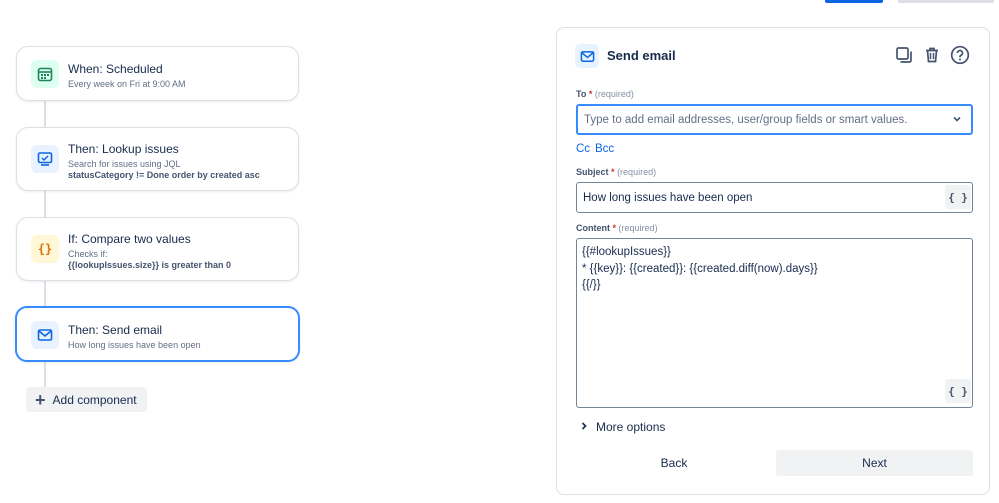 The width and height of the screenshot is (999, 503). I want to click on duplicate-icon, so click(904, 55).